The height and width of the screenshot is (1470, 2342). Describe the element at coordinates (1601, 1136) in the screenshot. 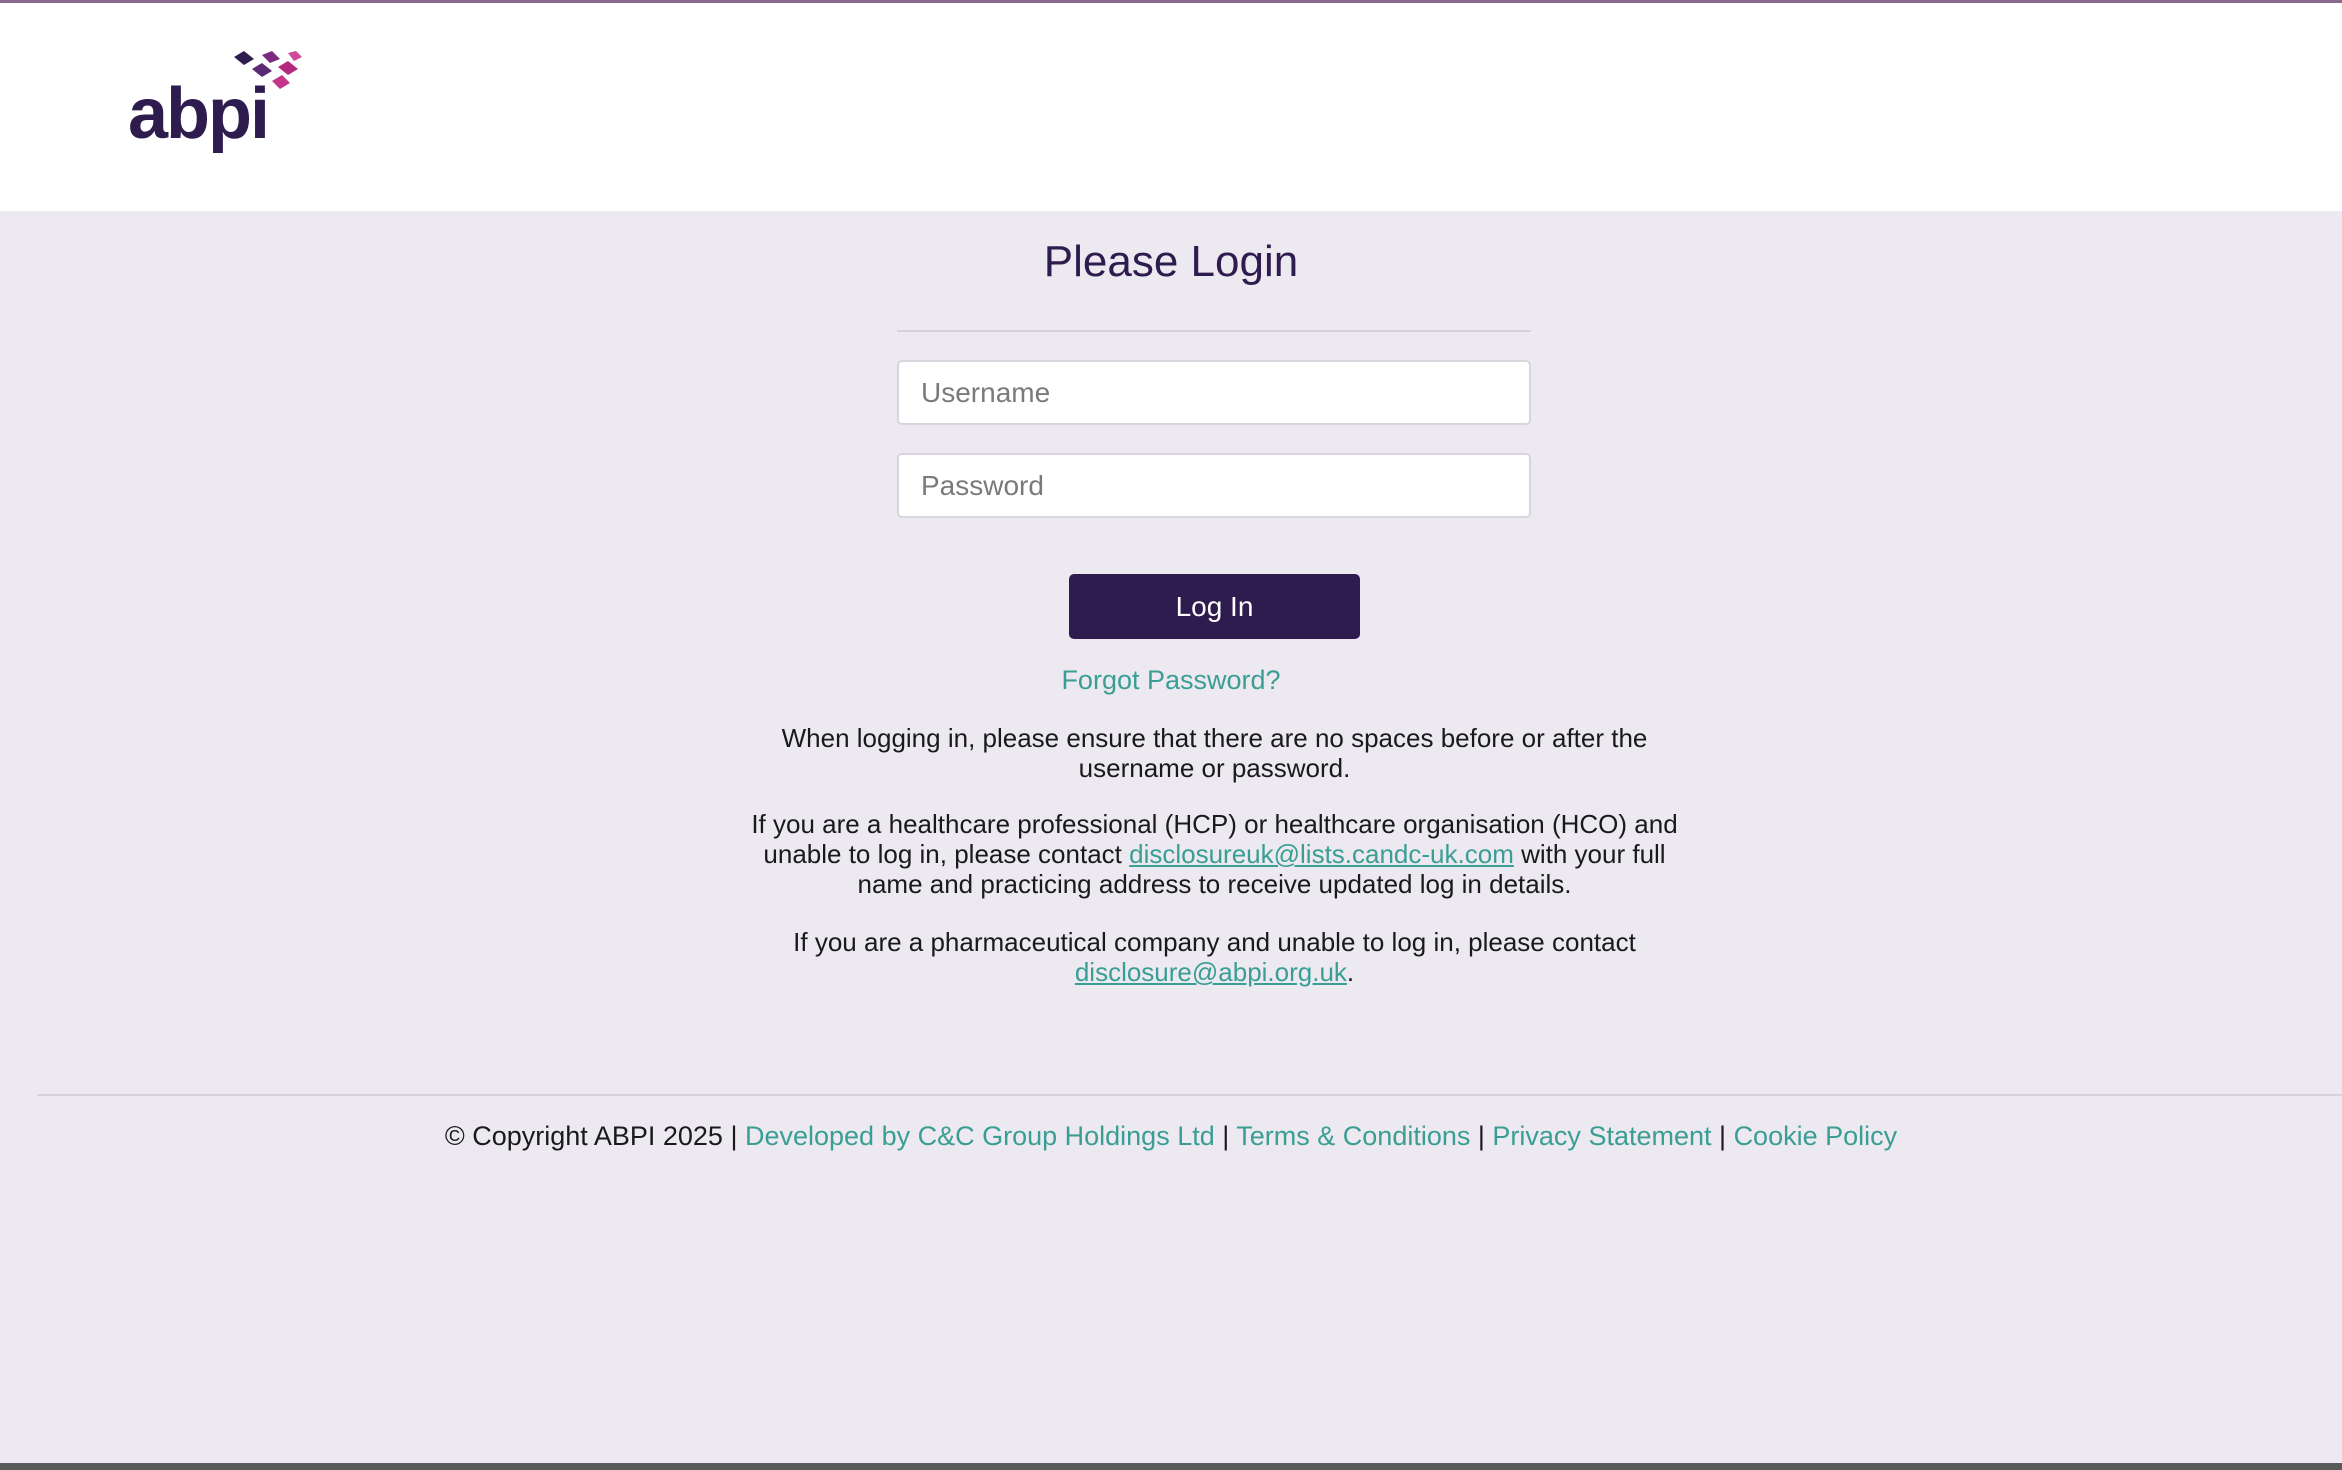

I see `privacy-link: Privacy Statement` at that location.